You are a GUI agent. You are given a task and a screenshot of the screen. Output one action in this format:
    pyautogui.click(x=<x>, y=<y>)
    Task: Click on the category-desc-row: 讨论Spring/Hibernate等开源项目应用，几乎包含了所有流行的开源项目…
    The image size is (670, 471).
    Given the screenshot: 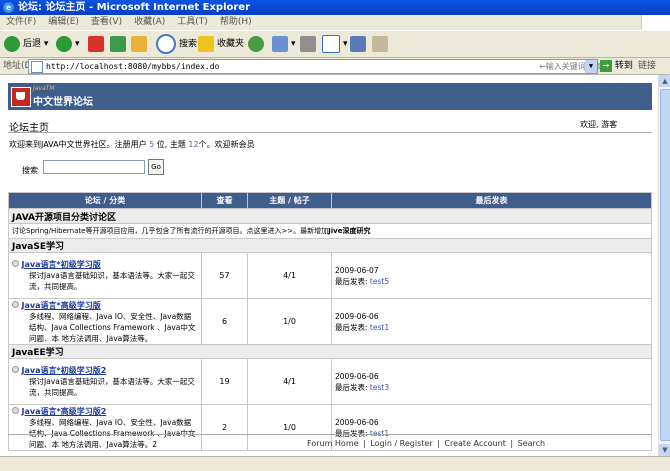 What is the action you would take?
    pyautogui.click(x=330, y=231)
    